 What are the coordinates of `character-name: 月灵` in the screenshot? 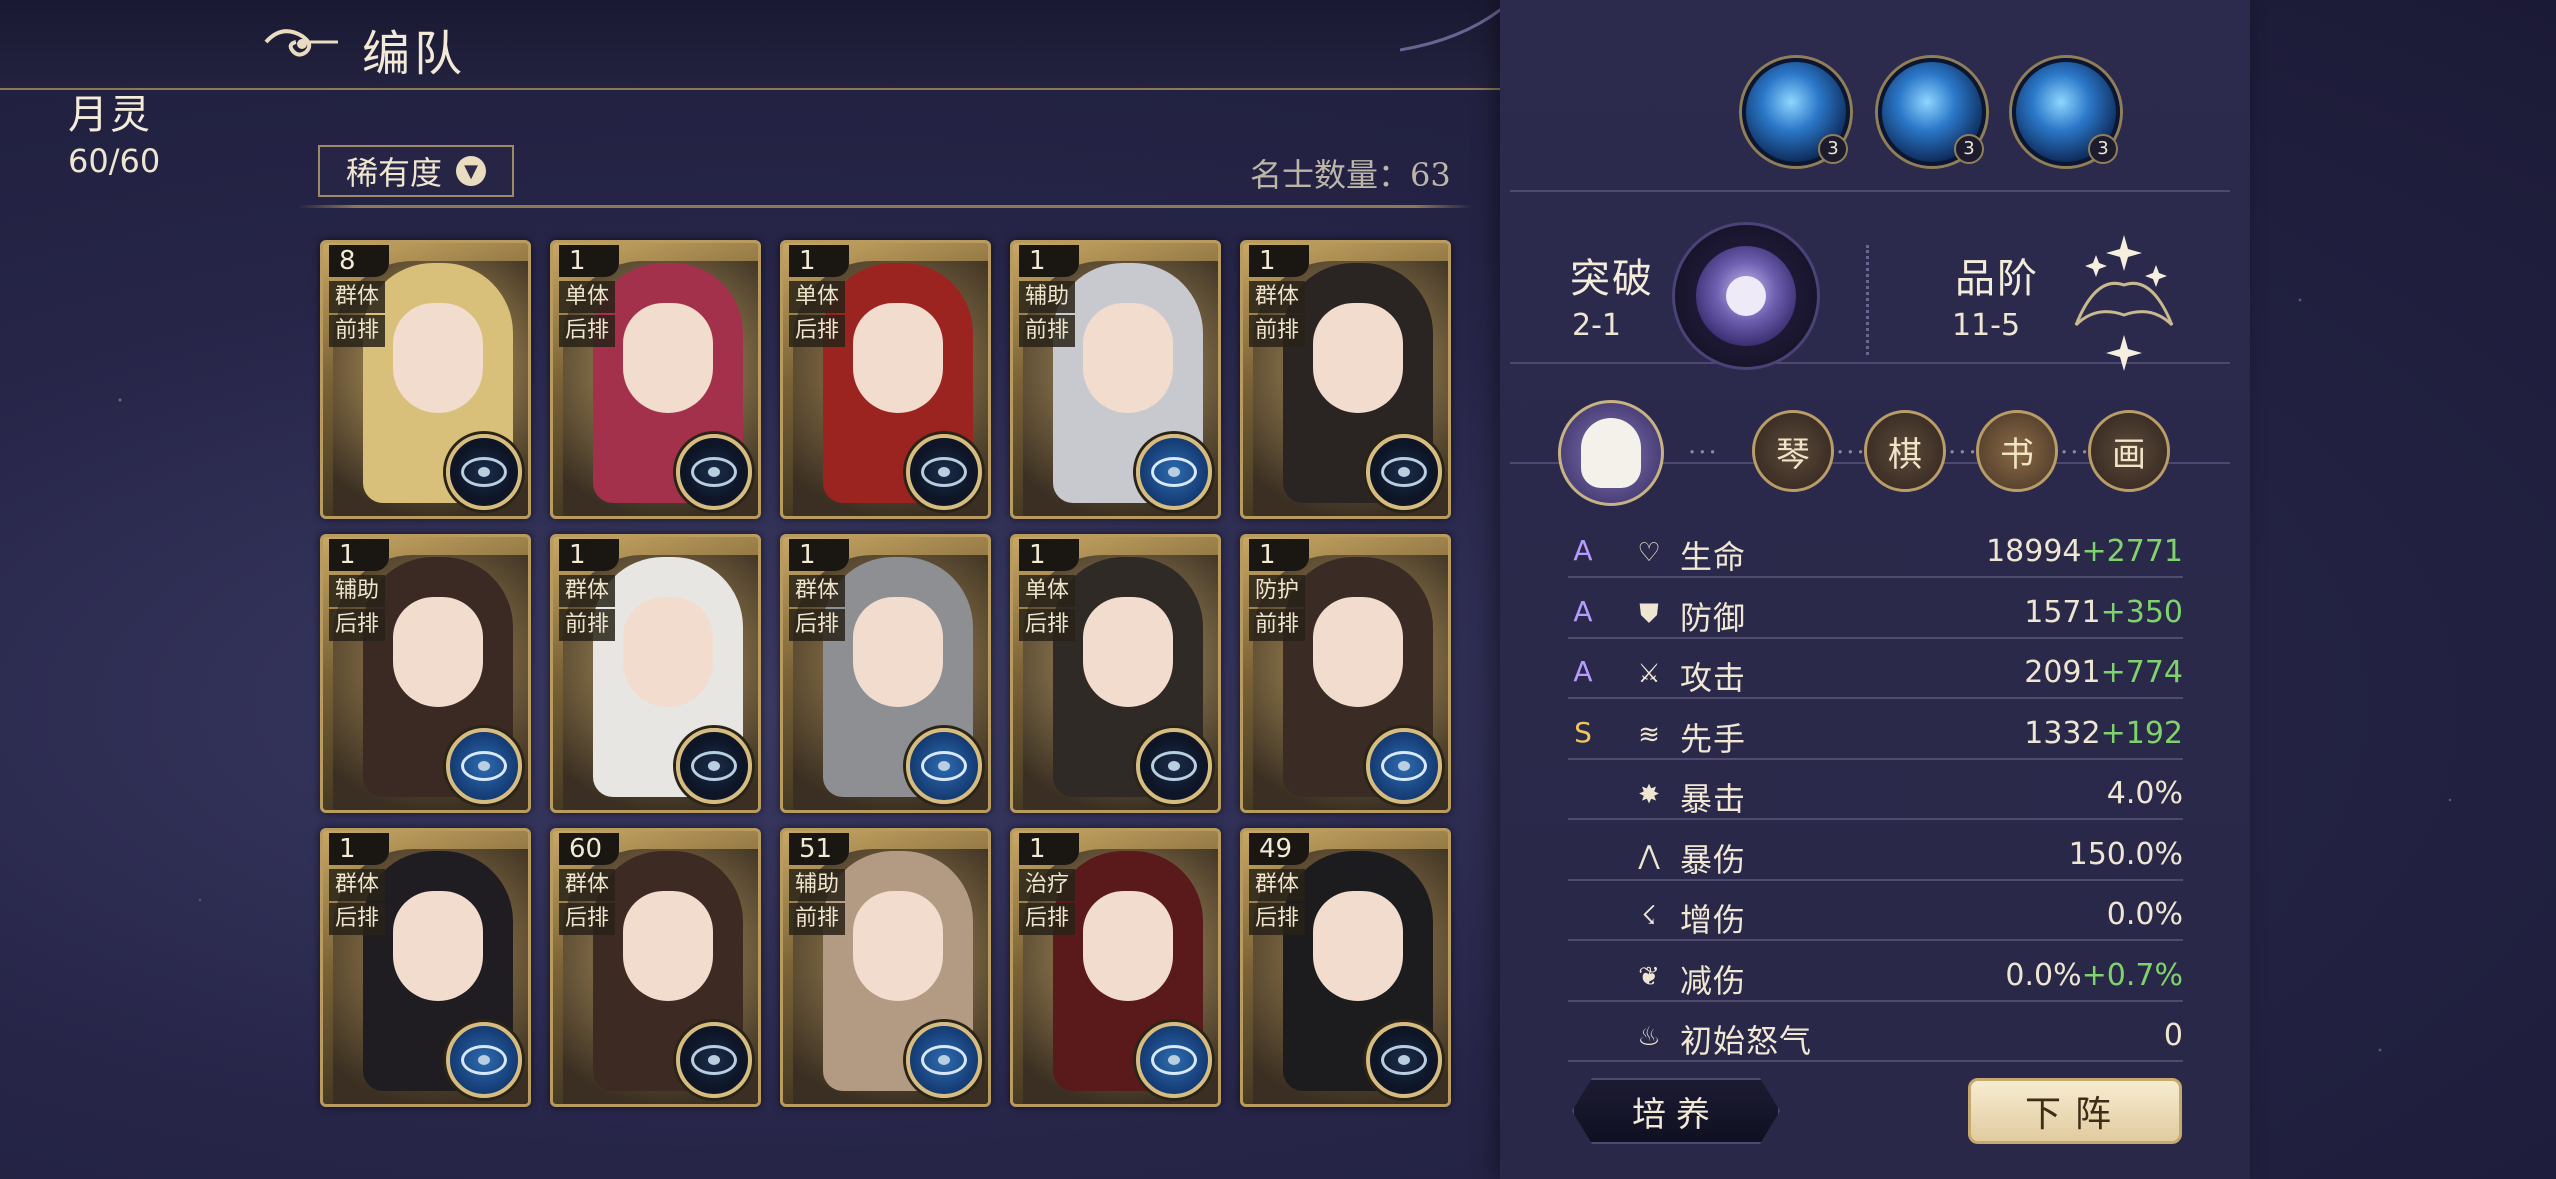 It's located at (110, 115).